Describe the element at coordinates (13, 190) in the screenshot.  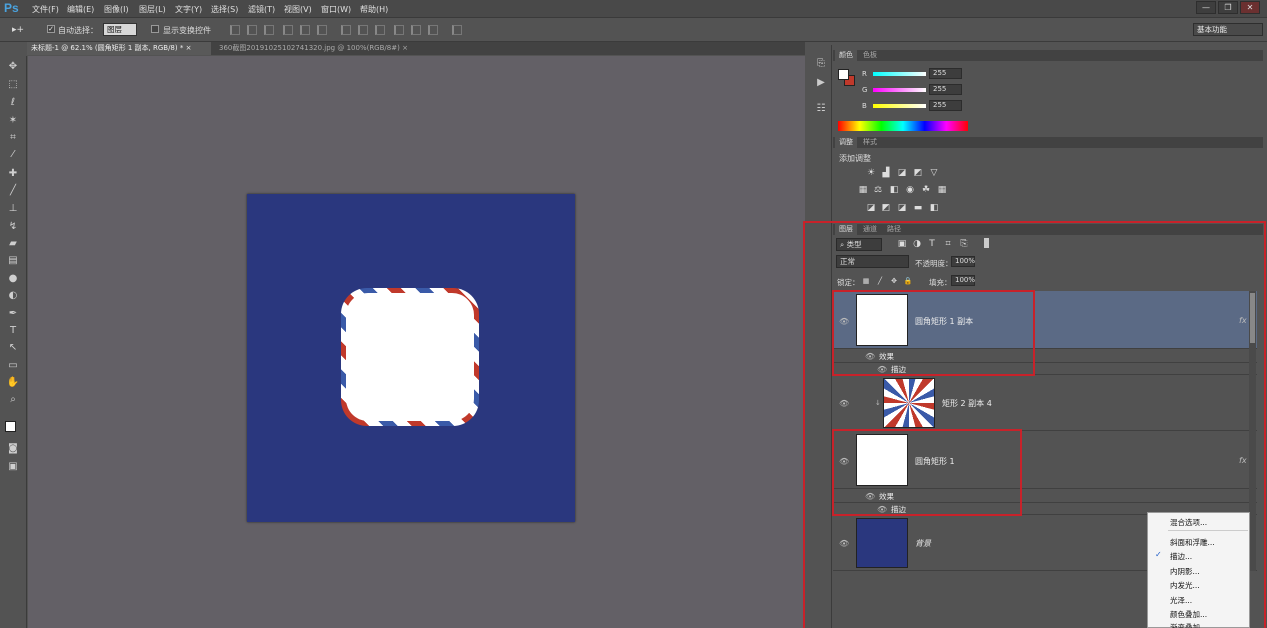
I see `brush-tool-icon: ╱` at that location.